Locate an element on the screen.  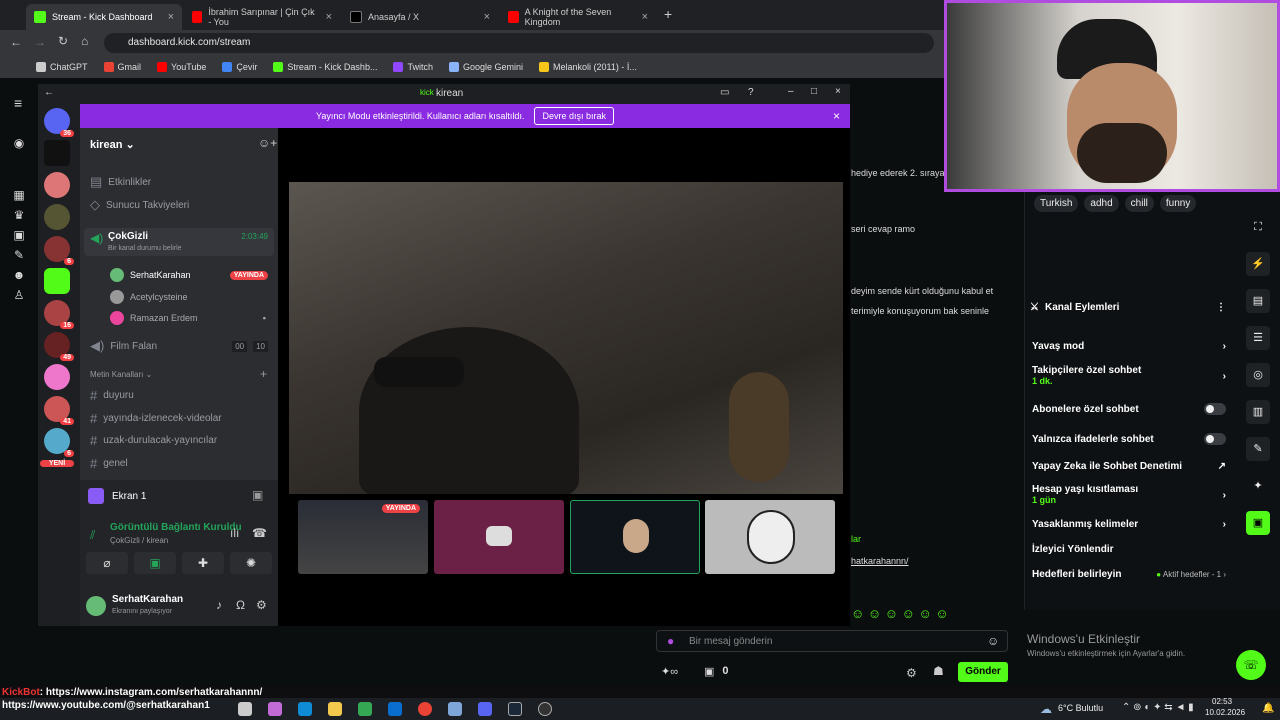
close-banner-icon: × is located at coordinates (836, 116).